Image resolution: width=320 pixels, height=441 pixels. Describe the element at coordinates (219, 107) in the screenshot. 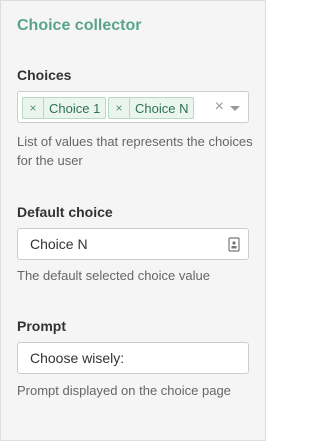

I see `clear-icon: ×` at that location.